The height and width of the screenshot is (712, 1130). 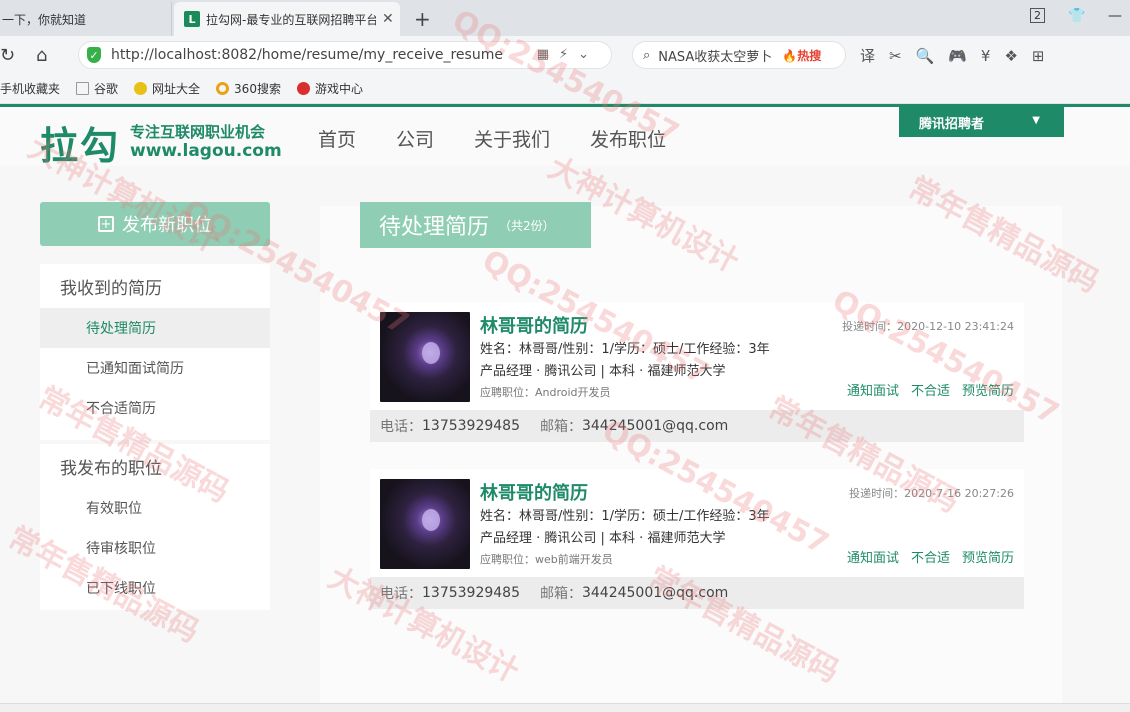 I want to click on 360-icon, so click(x=223, y=88).